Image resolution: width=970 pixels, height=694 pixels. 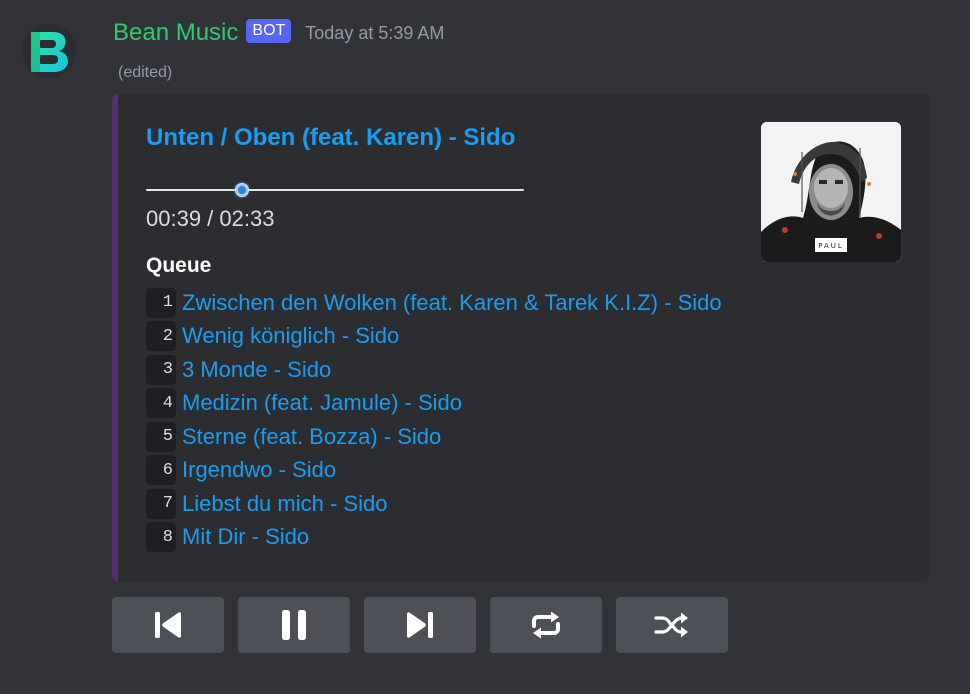 I want to click on queue-item: 2 Wenig königlich - Sido, so click(x=434, y=337).